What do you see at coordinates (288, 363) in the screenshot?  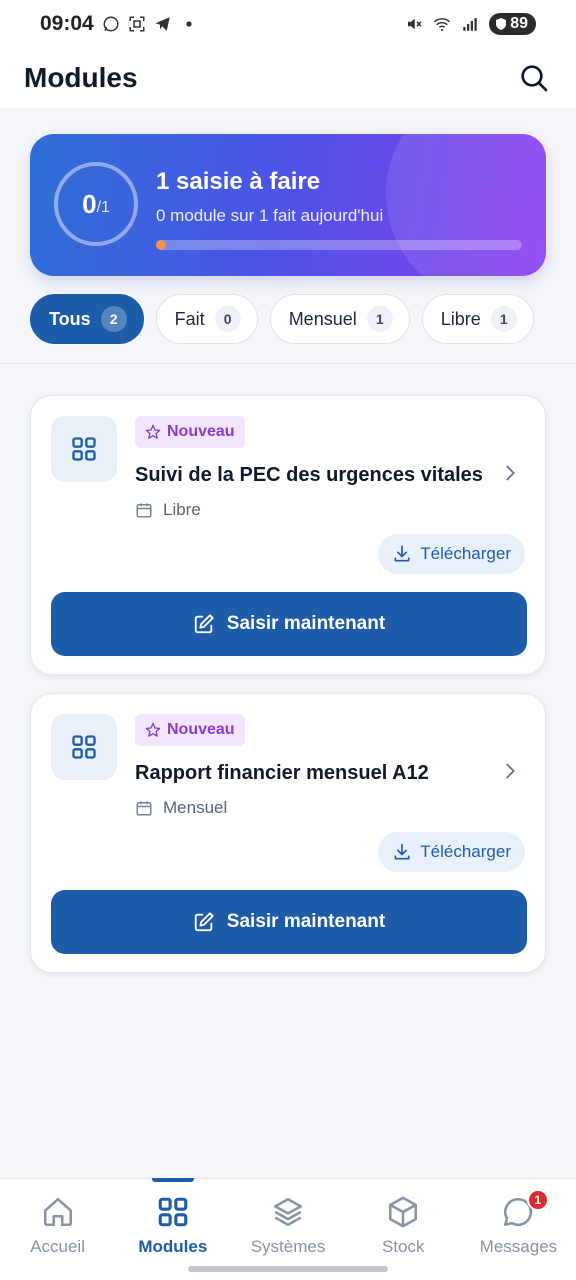 I see `divider` at bounding box center [288, 363].